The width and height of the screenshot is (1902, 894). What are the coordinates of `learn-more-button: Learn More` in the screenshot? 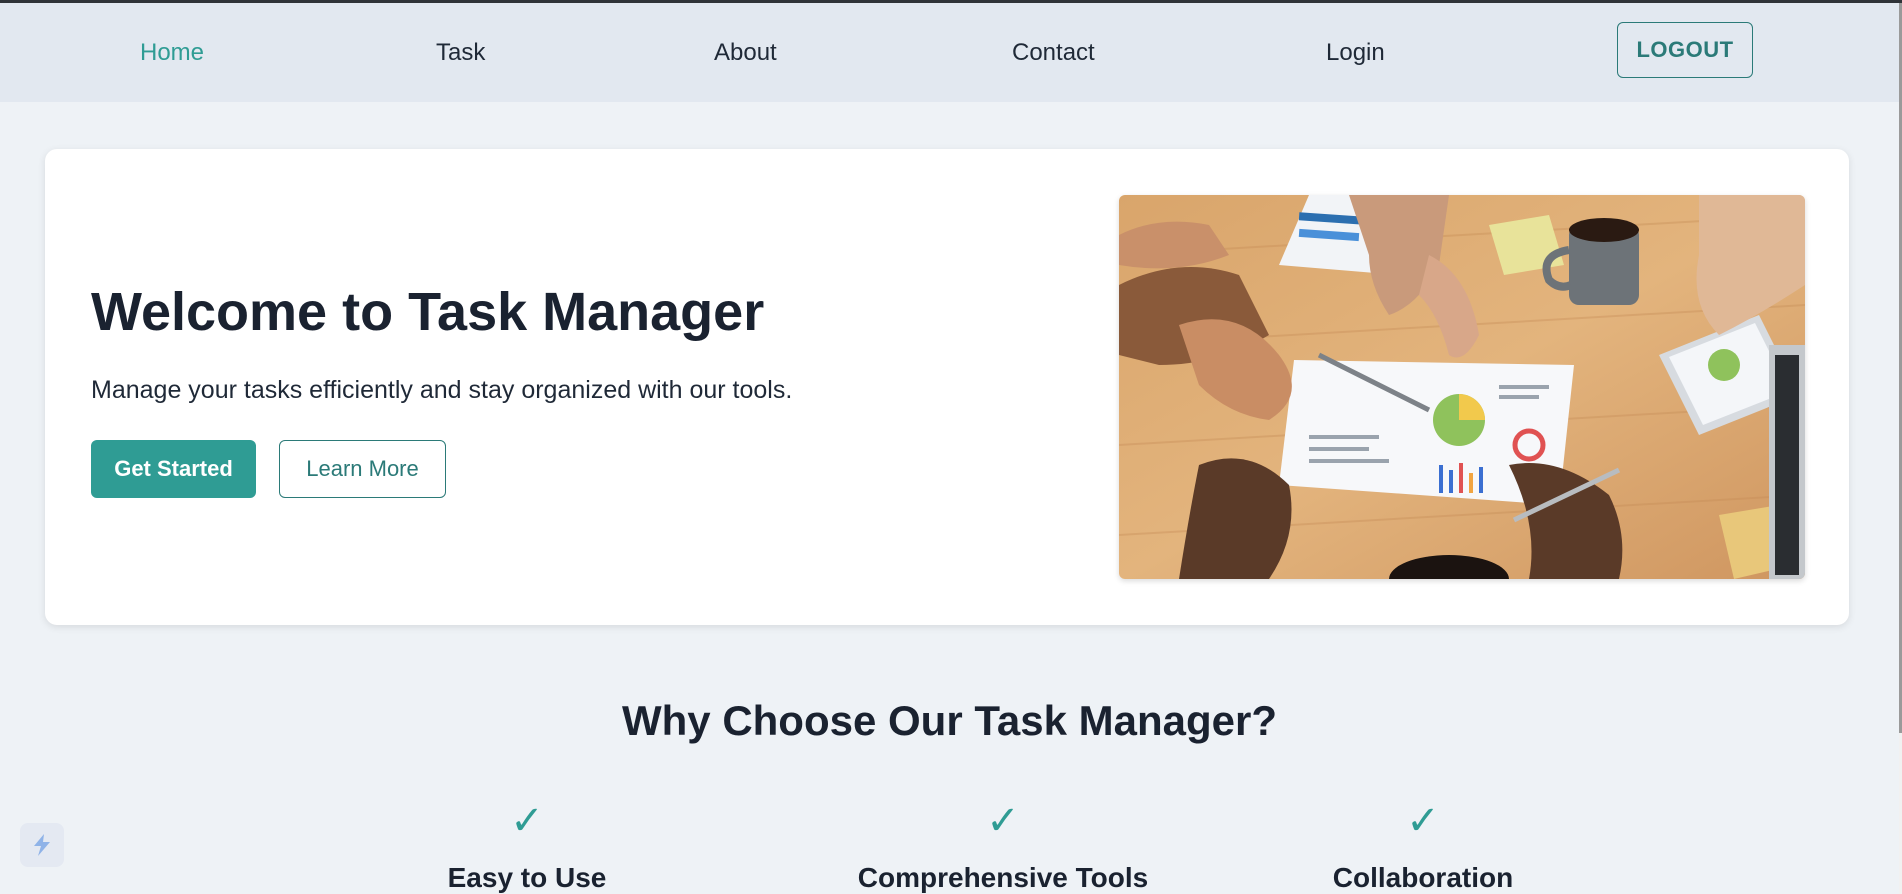 It's located at (362, 469).